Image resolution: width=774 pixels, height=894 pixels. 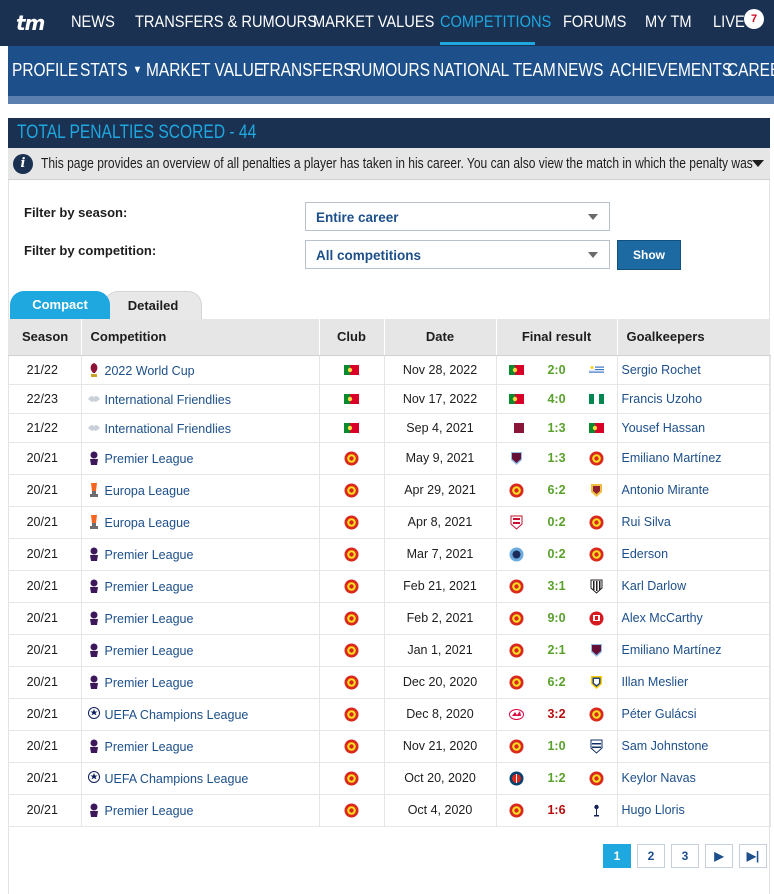 What do you see at coordinates (390, 70) in the screenshot?
I see `subnav-rumours: RUMOURS` at bounding box center [390, 70].